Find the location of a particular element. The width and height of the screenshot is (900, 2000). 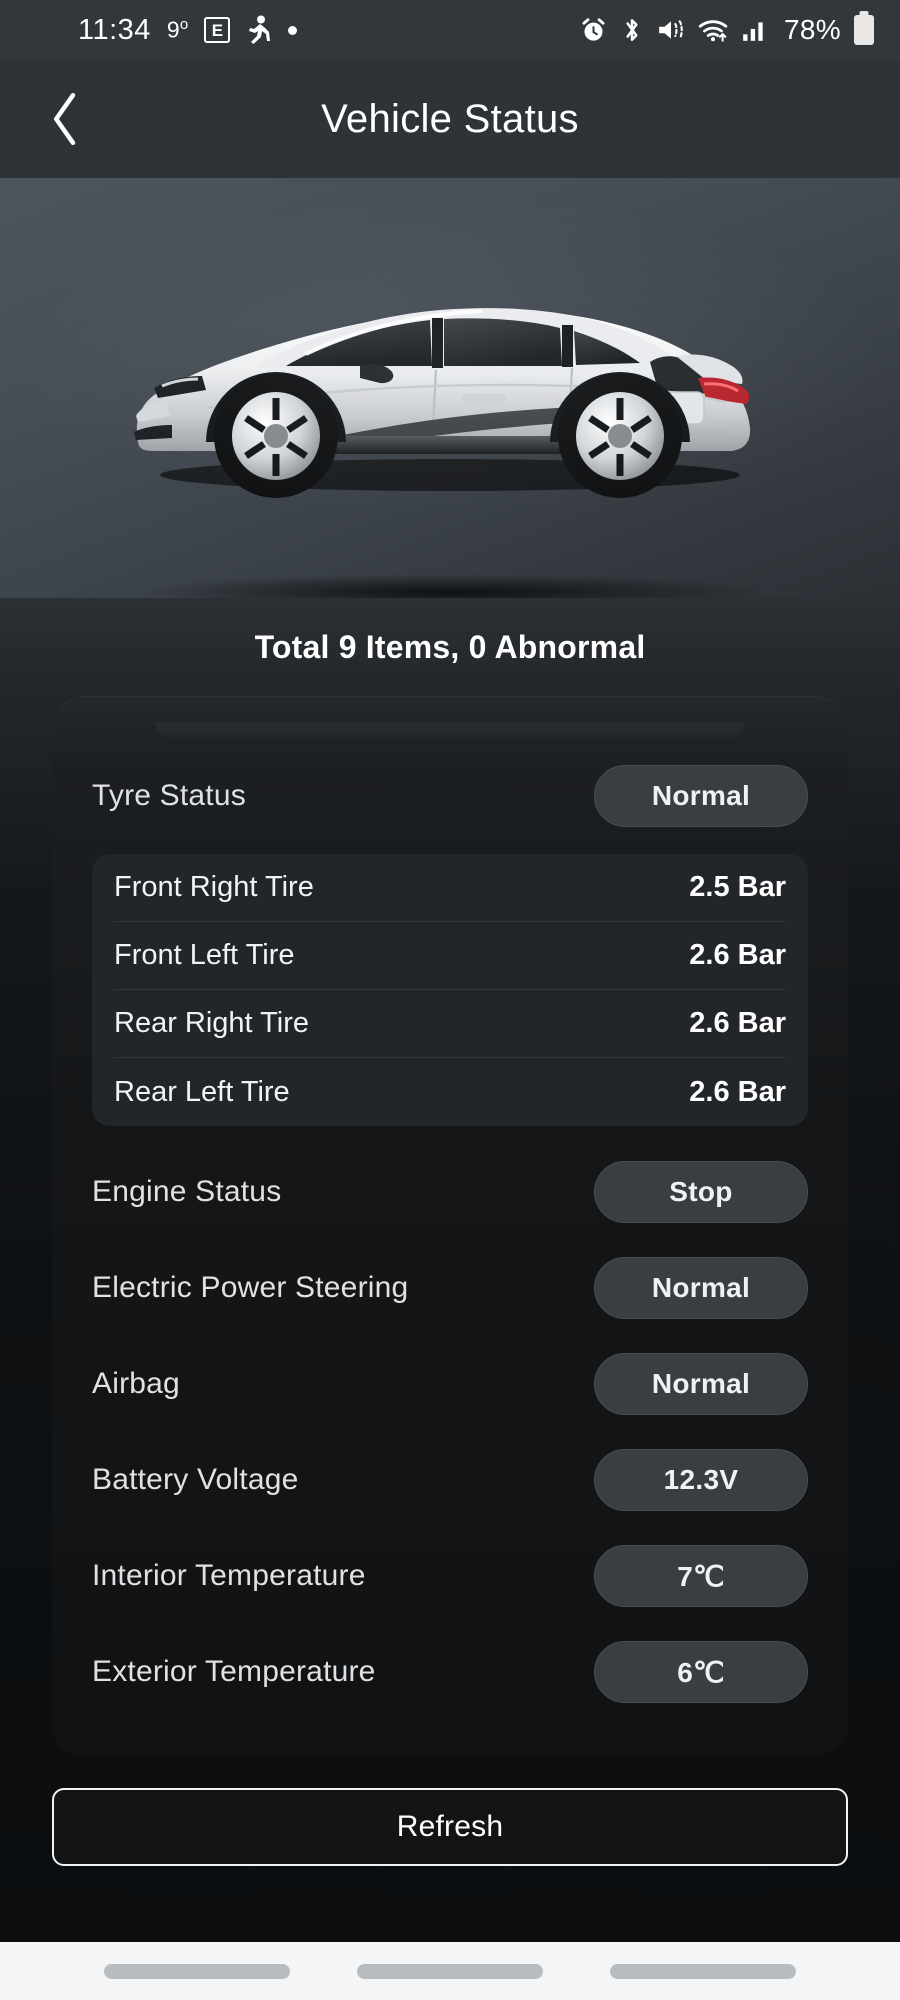

status-badge: Stop is located at coordinates (701, 1192).